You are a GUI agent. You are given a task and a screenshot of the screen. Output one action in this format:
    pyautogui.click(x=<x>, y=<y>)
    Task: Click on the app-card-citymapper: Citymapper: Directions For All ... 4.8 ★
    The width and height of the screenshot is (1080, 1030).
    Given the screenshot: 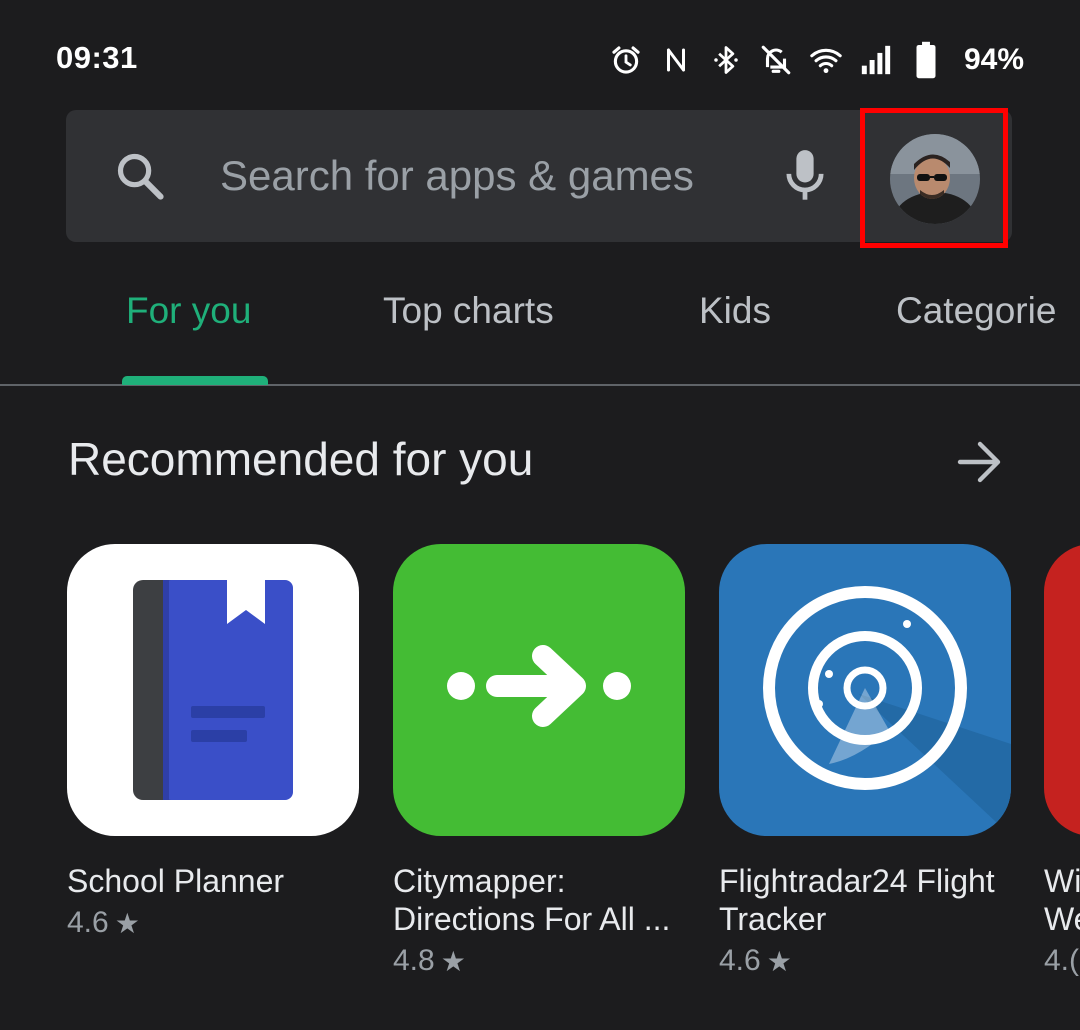 What is the action you would take?
    pyautogui.click(x=539, y=761)
    